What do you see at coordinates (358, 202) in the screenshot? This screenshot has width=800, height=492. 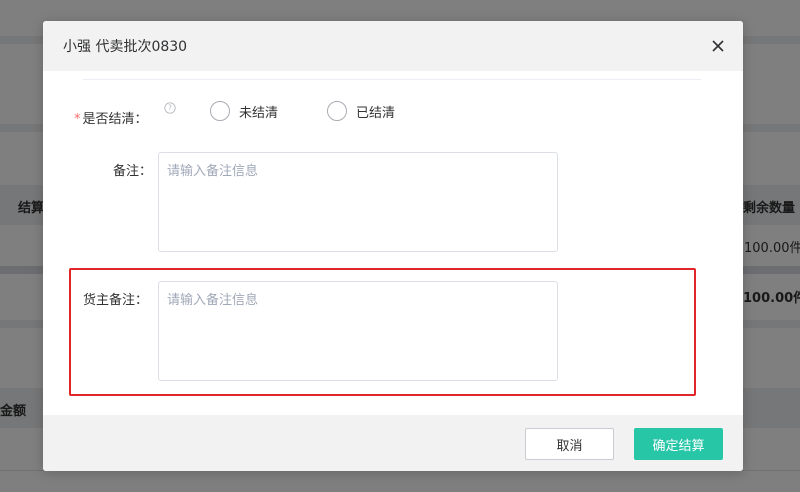 I see `remark-textarea` at bounding box center [358, 202].